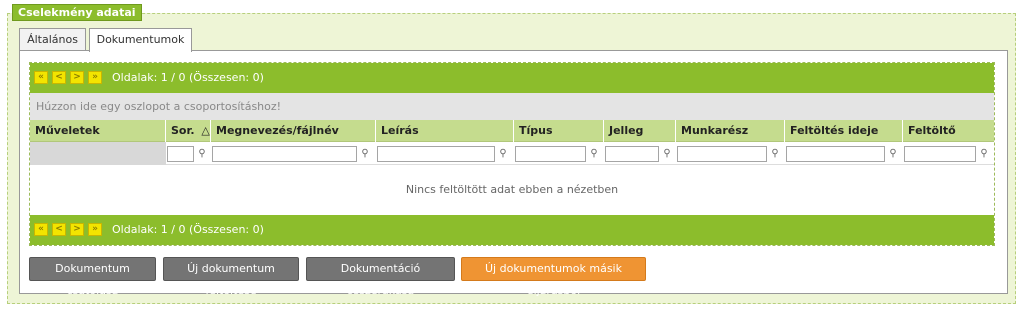 The width and height of the screenshot is (1024, 318). Describe the element at coordinates (512, 78) in the screenshot. I see `pager-top: « < > » Oldalak: 1 / 0 (Összesen: 0)` at that location.